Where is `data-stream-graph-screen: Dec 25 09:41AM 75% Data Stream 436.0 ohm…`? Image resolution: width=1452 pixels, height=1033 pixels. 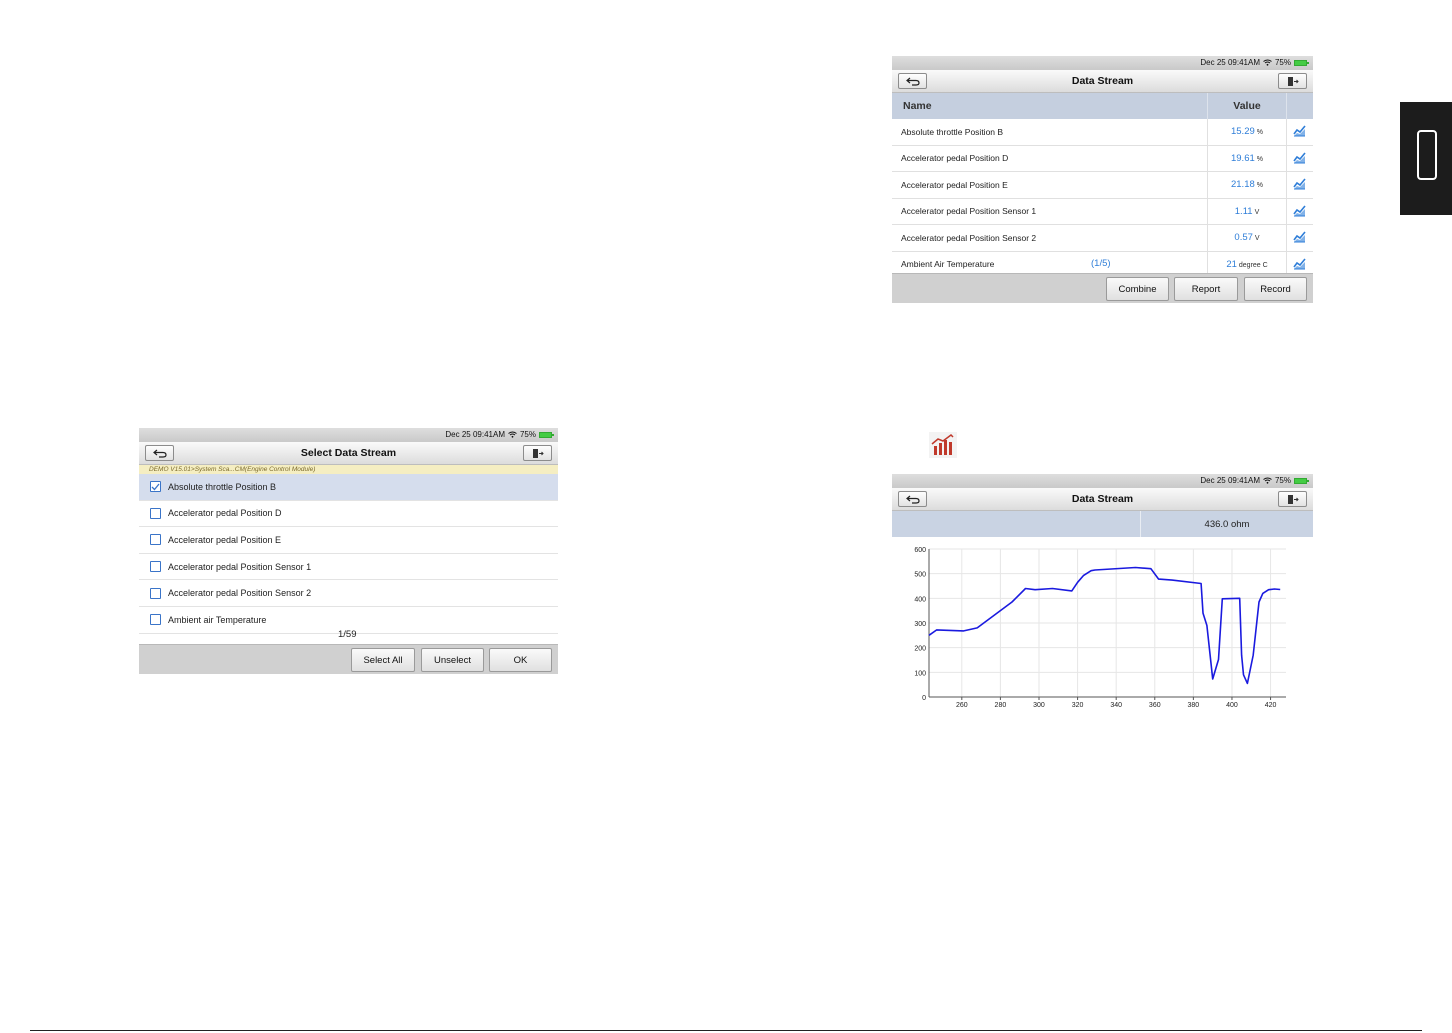 data-stream-graph-screen: Dec 25 09:41AM 75% Data Stream 436.0 ohm… is located at coordinates (1102, 593).